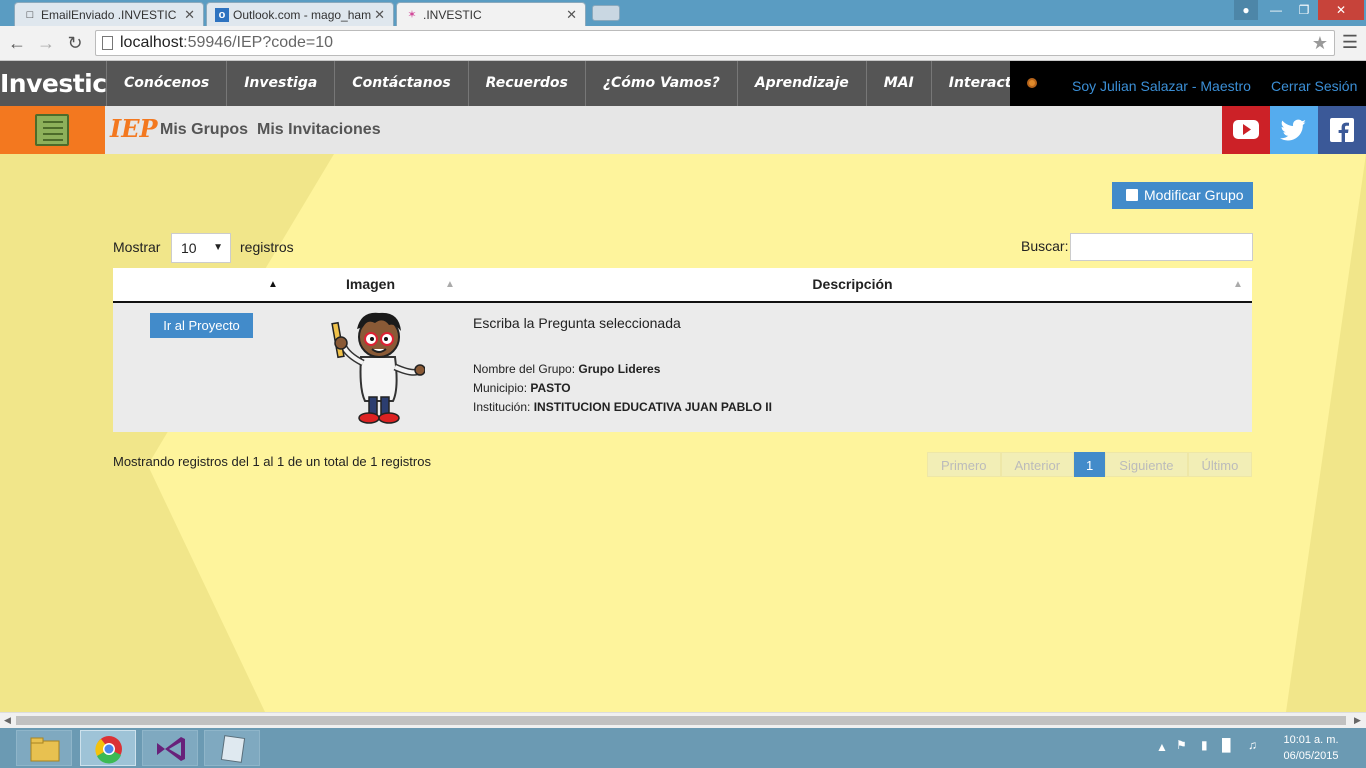 The height and width of the screenshot is (768, 1366). I want to click on taskbar-clock: 10:01 a. m. 06/05/2015, so click(1311, 748).